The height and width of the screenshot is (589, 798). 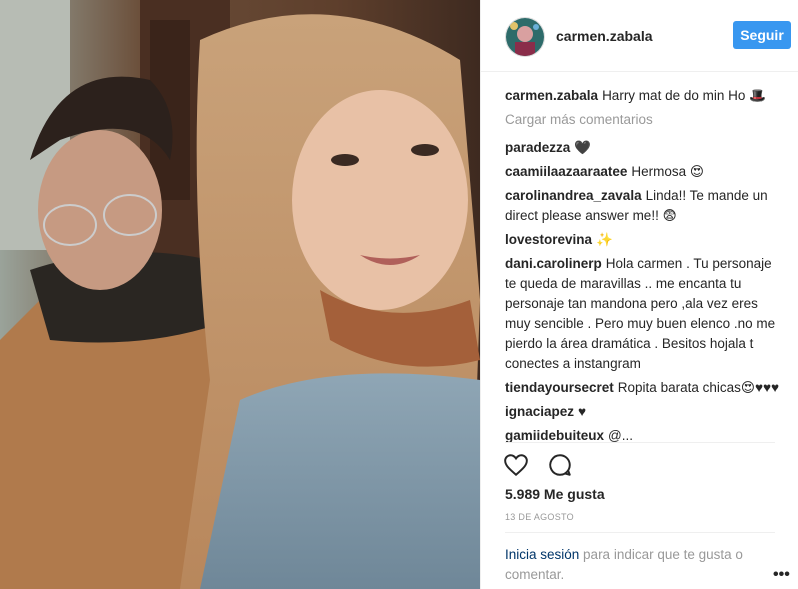 I want to click on comment-text: ✨, so click(x=604, y=239).